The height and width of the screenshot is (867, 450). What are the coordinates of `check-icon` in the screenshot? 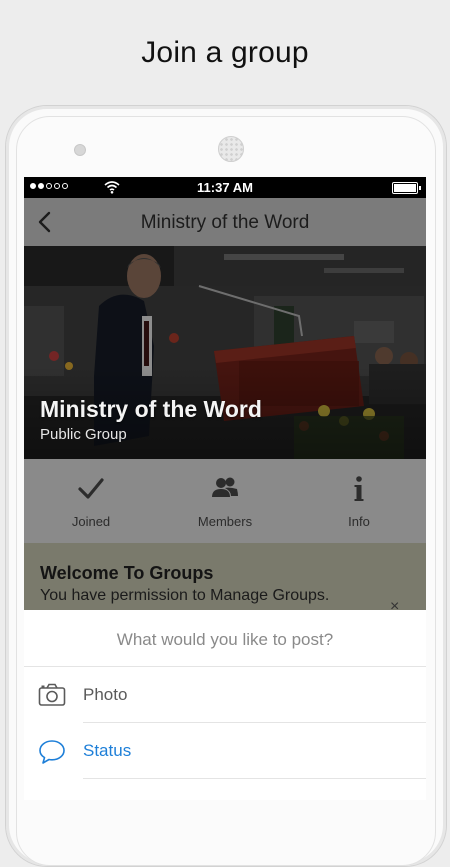 It's located at (91, 488).